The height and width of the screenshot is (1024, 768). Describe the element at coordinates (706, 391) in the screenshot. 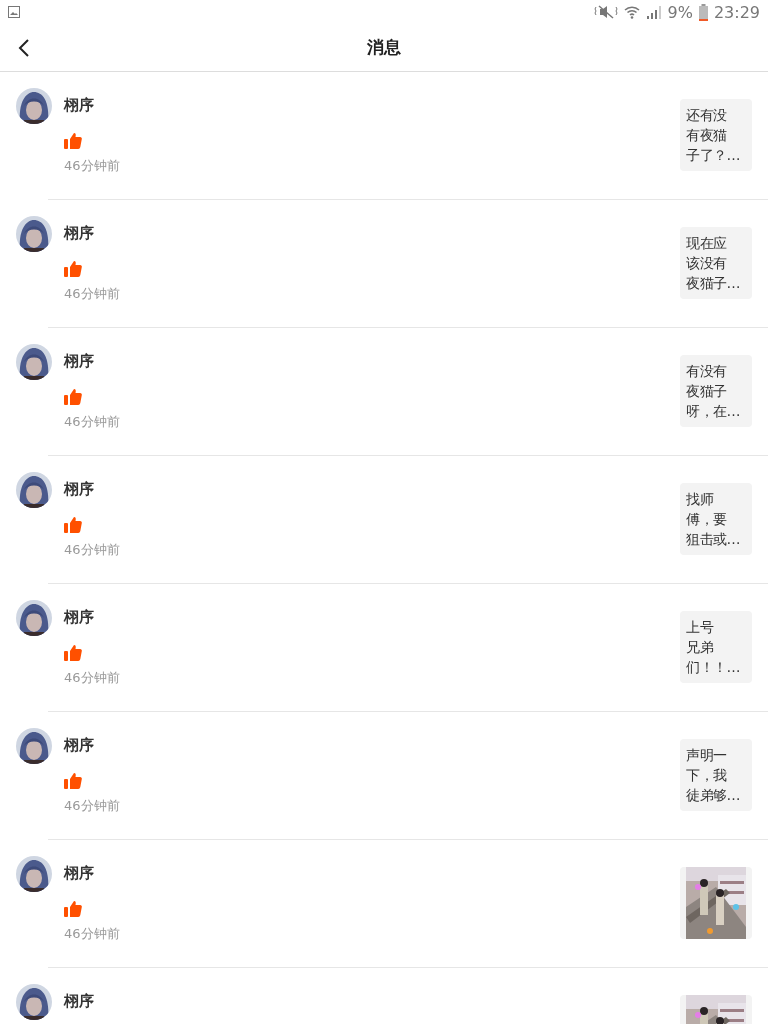

I see `preview-line: 夜猫子` at that location.